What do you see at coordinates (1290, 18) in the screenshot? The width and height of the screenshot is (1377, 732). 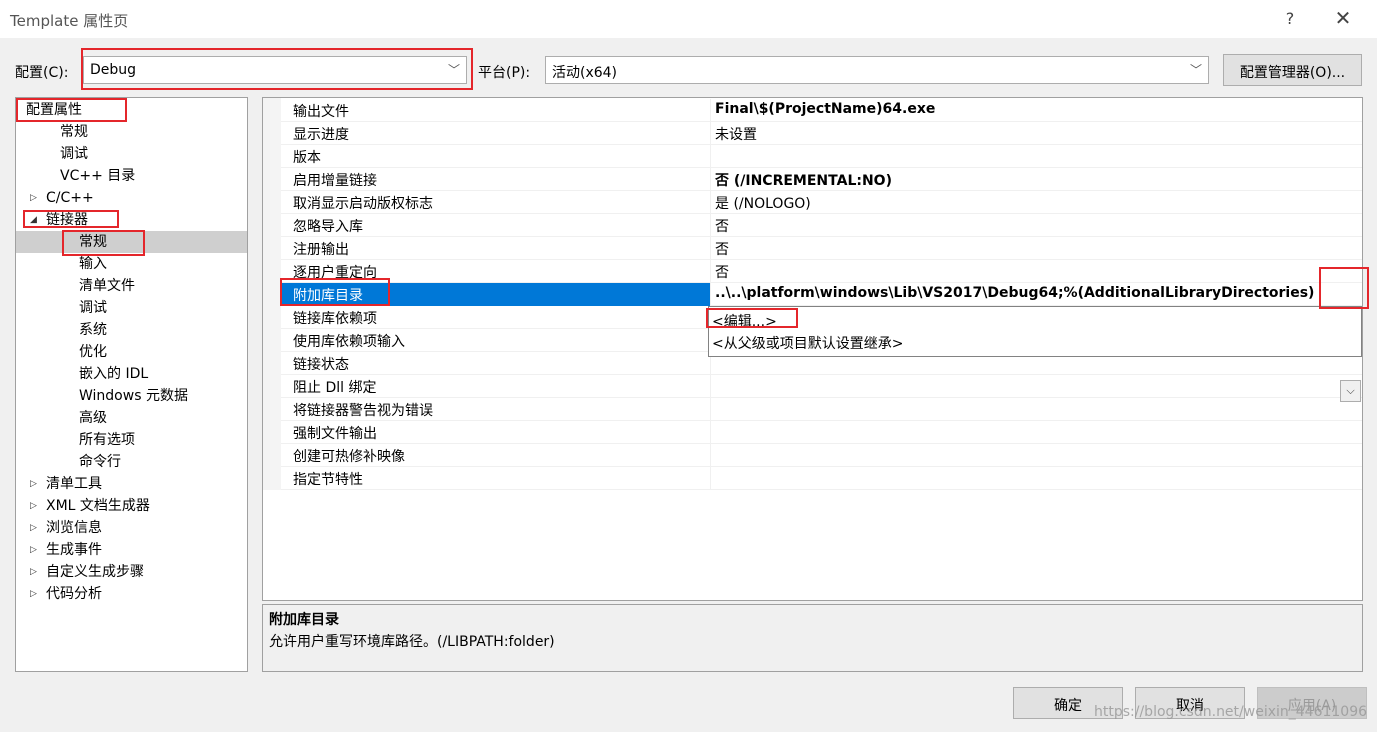 I see `help-icon: ?` at bounding box center [1290, 18].